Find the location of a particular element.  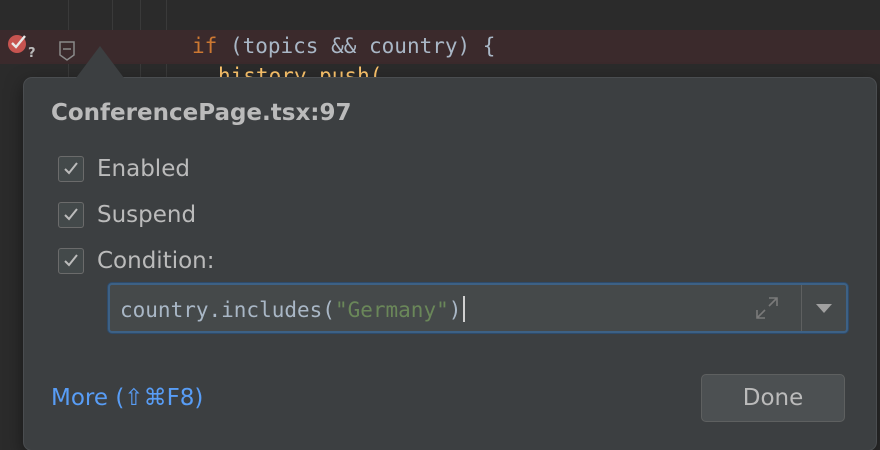

history-dropdown-button is located at coordinates (824, 308).